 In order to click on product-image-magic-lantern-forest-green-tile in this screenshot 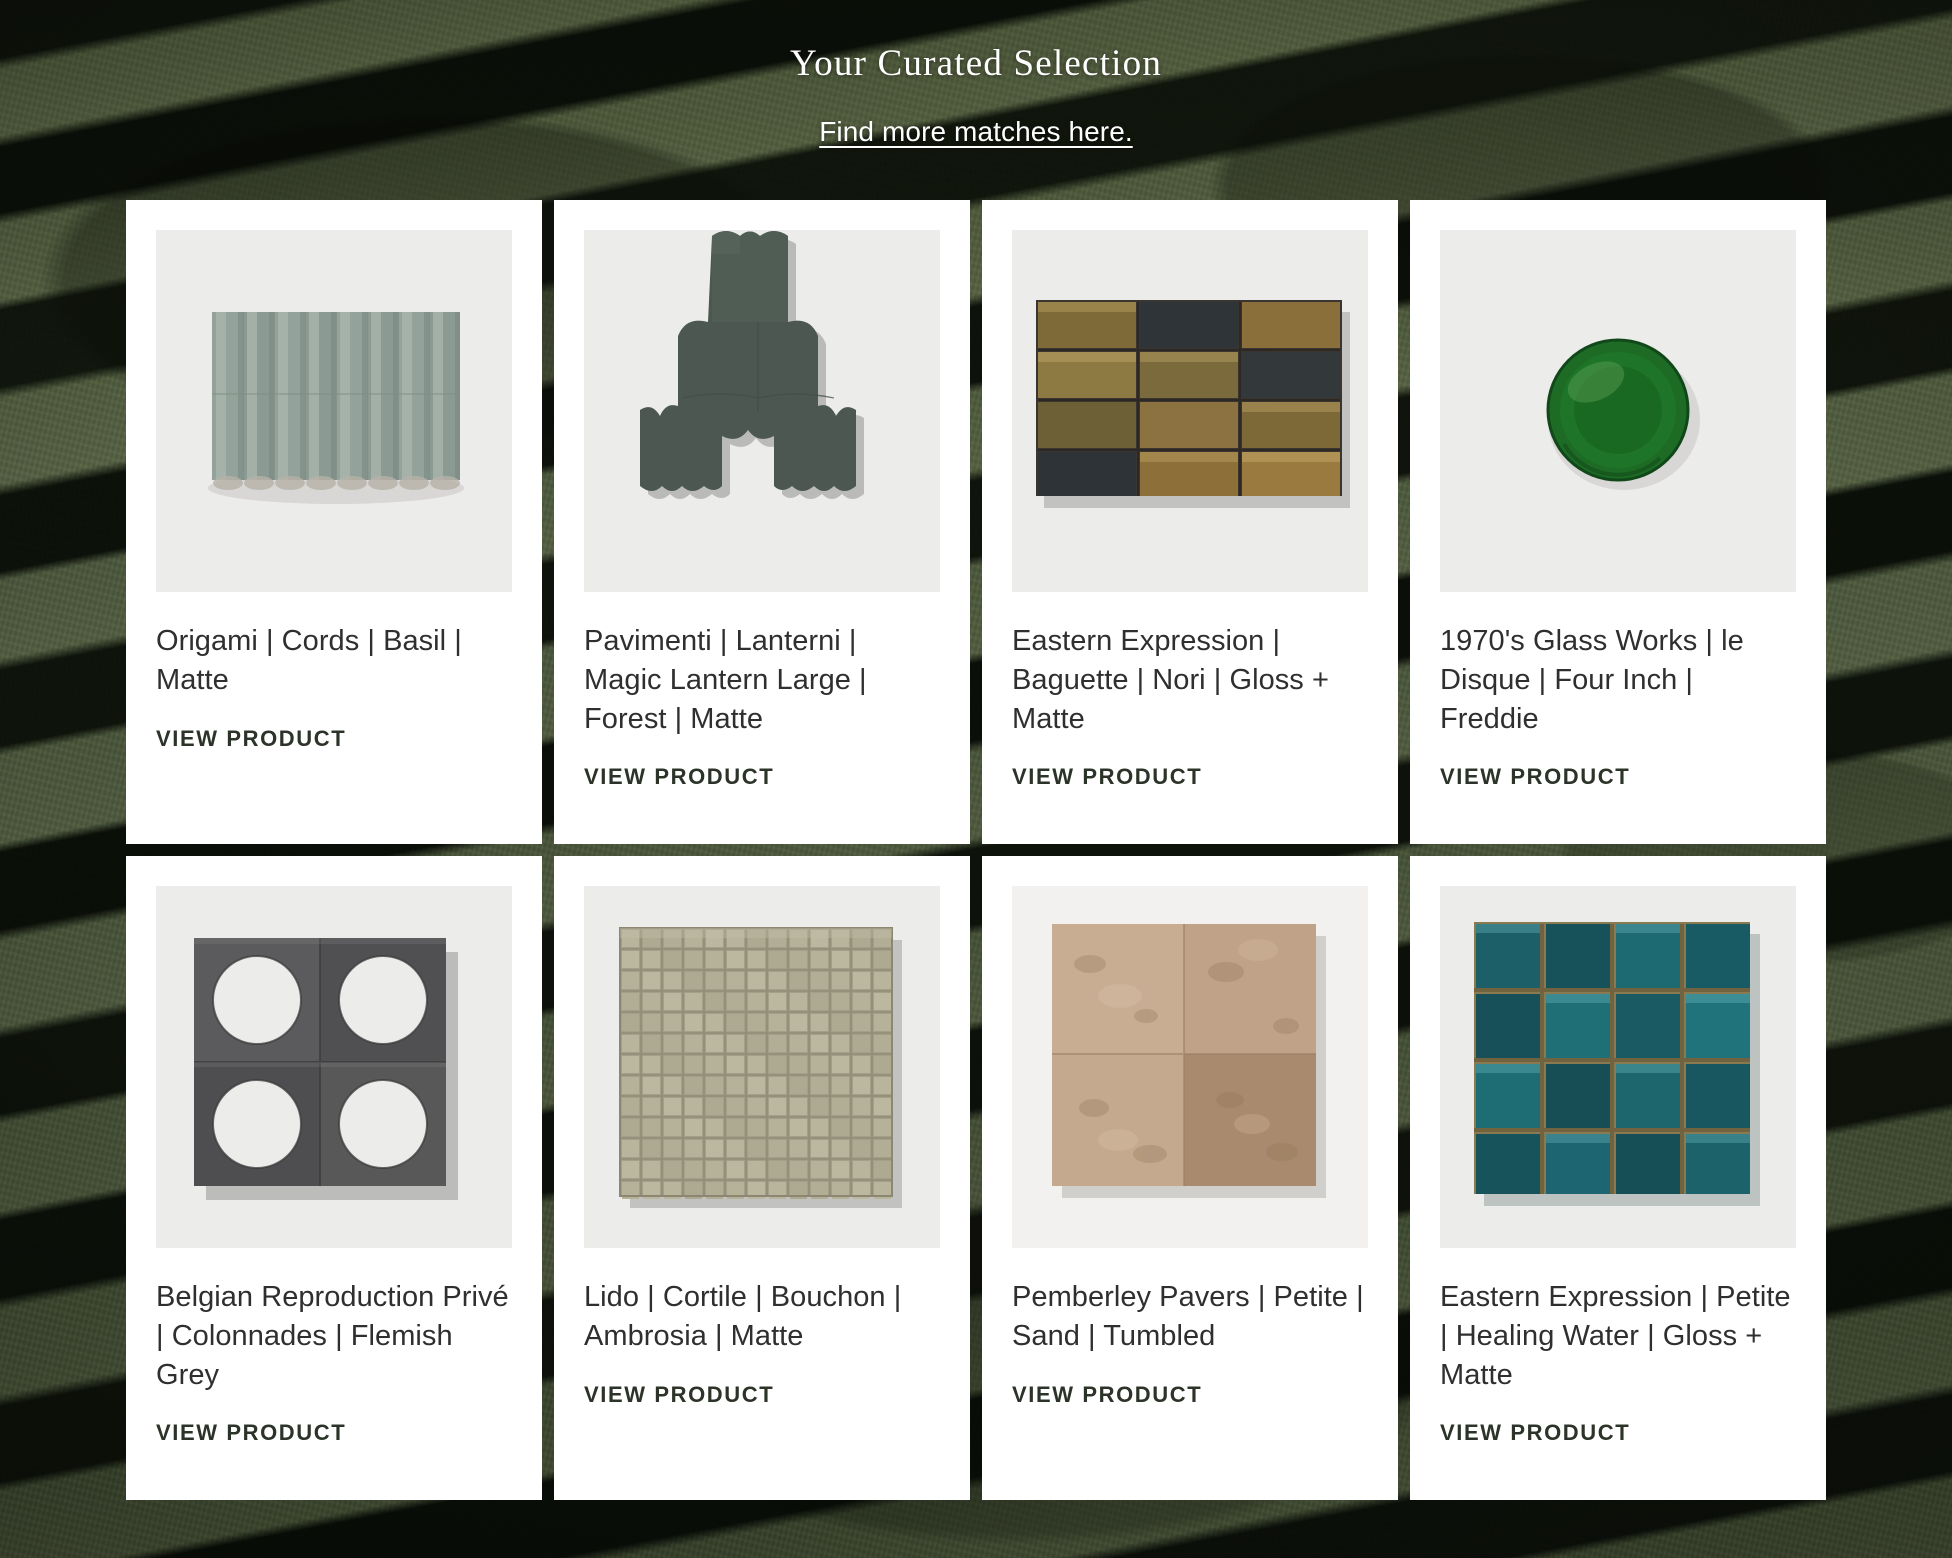, I will do `click(762, 411)`.